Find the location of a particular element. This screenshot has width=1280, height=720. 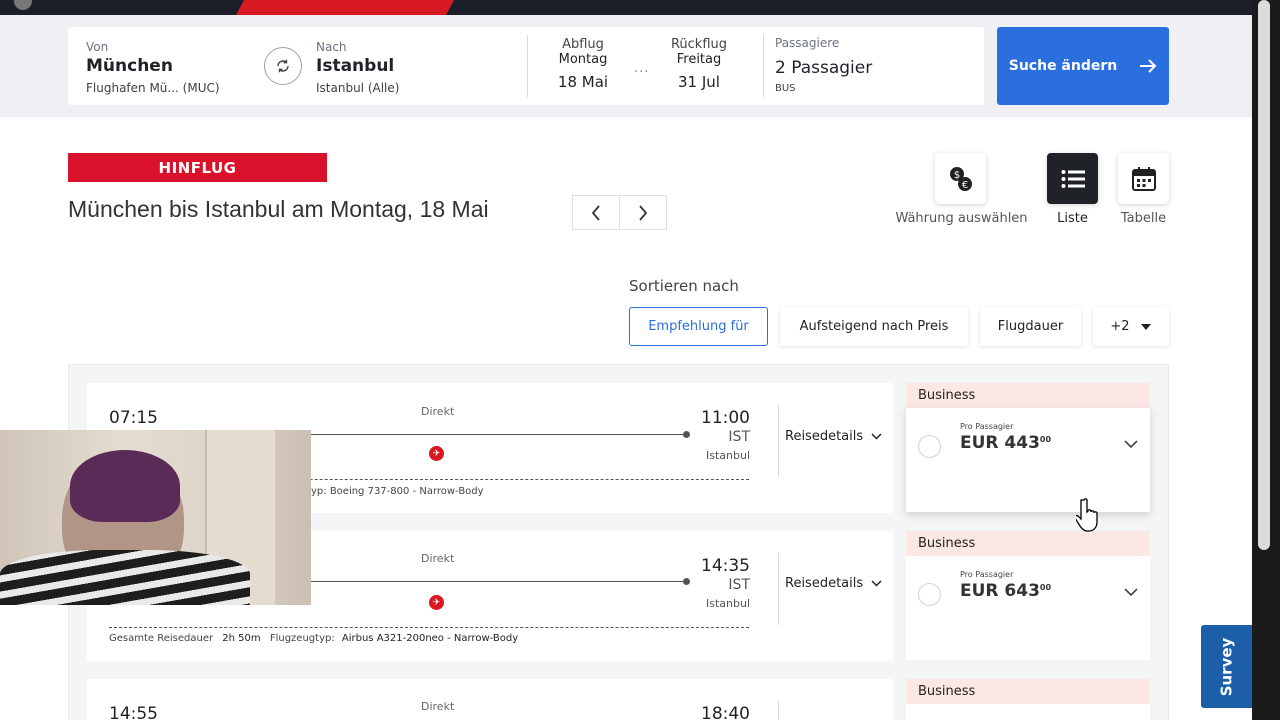

webcam-person-shirt is located at coordinates (125, 577).